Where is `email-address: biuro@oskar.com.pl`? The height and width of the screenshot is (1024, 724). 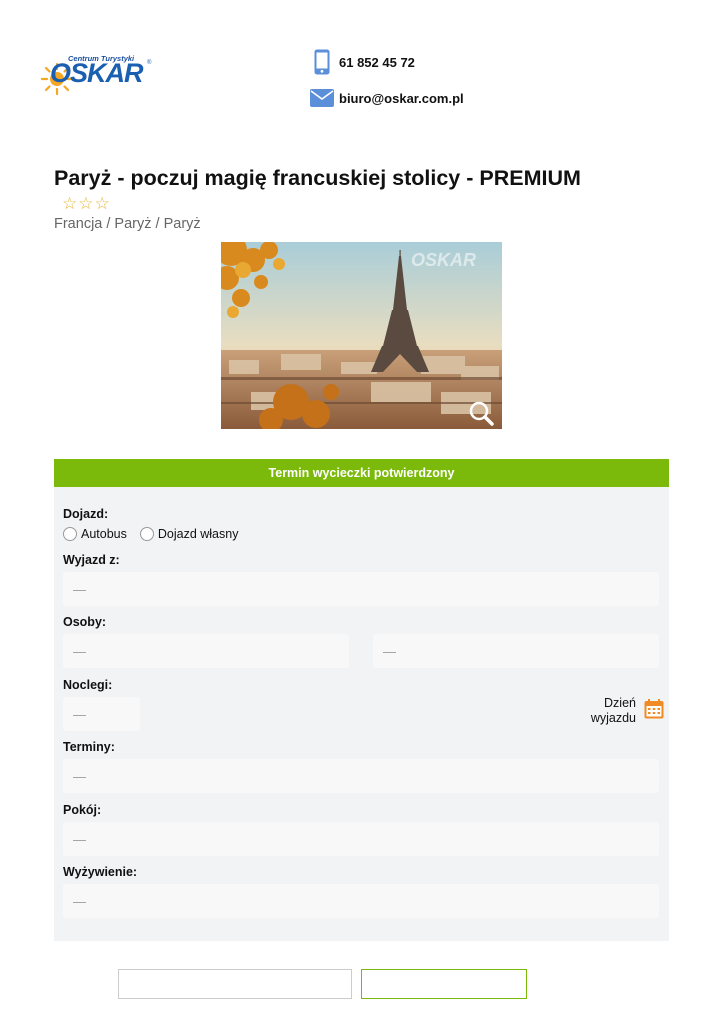
email-address: biuro@oskar.com.pl is located at coordinates (401, 98).